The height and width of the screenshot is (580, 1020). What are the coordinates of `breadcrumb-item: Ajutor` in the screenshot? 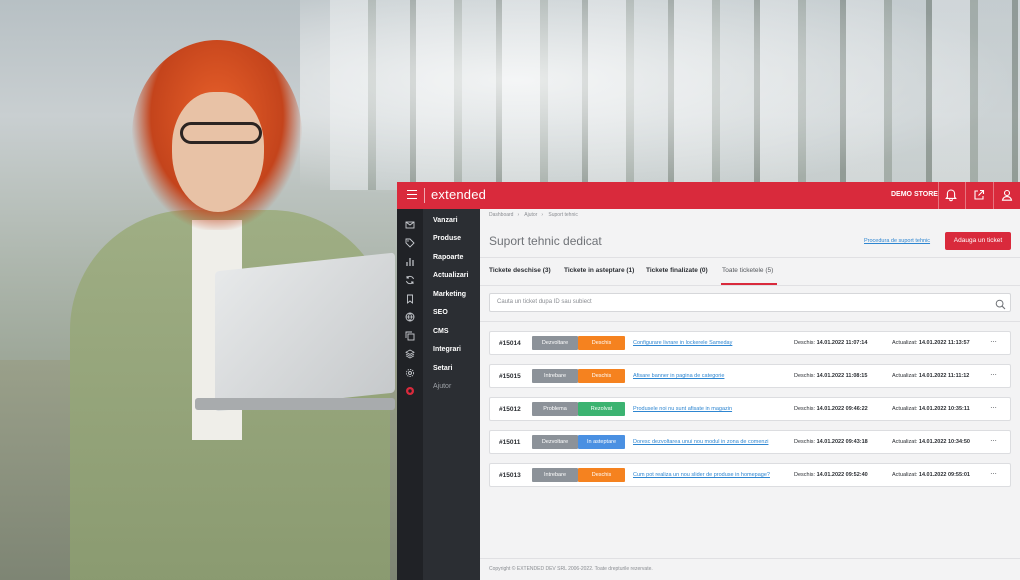 It's located at (530, 215).